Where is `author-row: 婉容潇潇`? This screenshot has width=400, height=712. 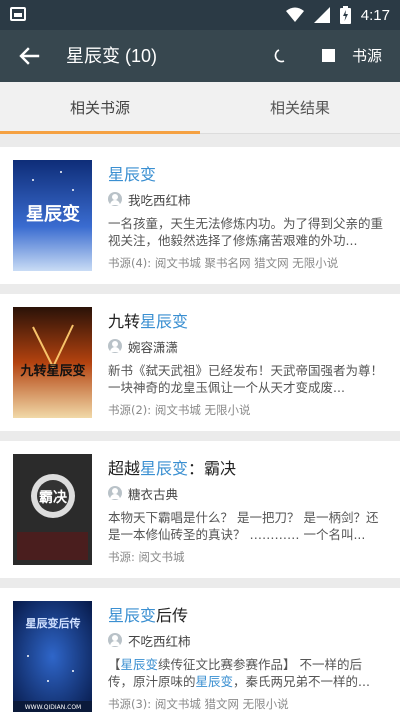
author-row: 婉容潇潇 is located at coordinates (143, 346).